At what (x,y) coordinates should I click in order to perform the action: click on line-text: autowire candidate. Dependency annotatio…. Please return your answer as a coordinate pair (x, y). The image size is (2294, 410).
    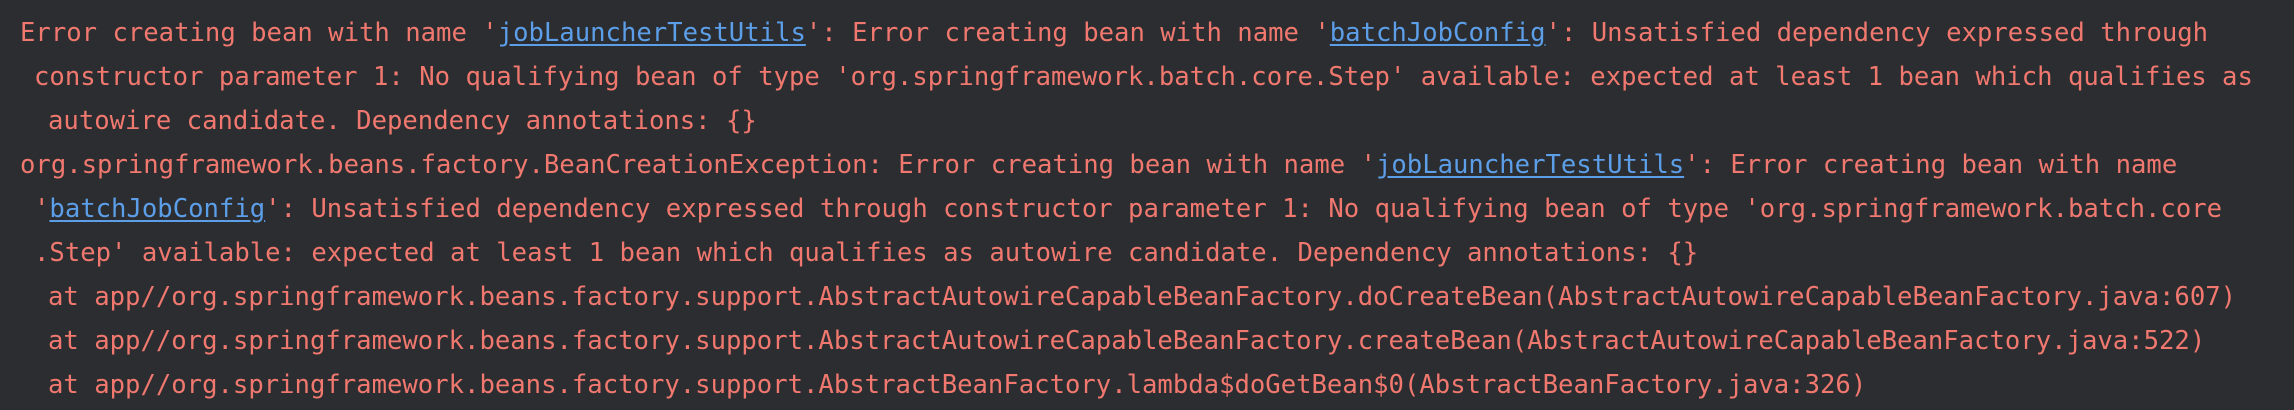
    Looking at the image, I should click on (402, 121).